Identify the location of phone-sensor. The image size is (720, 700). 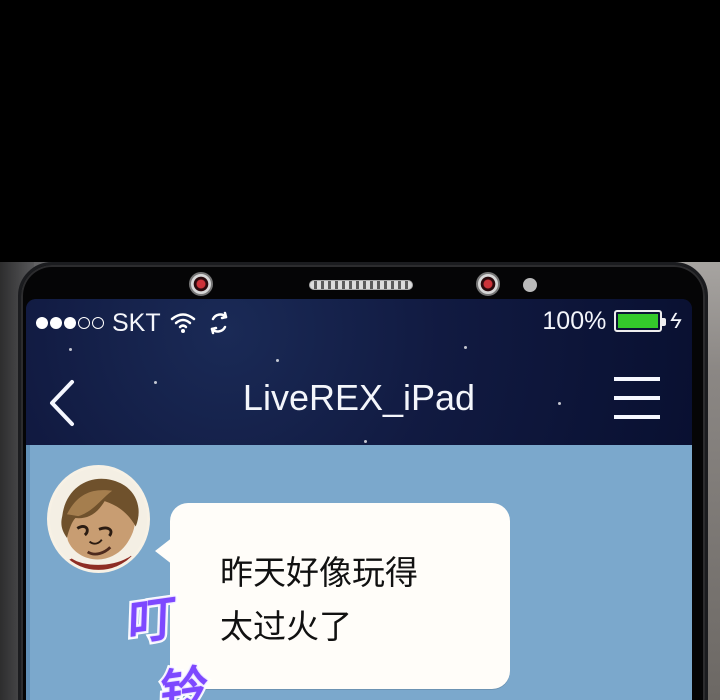
(530, 285).